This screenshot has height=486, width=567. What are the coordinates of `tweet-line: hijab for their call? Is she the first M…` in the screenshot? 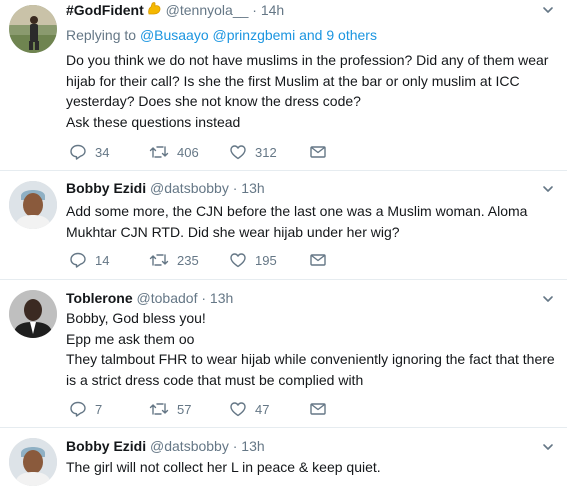 It's located at (293, 80).